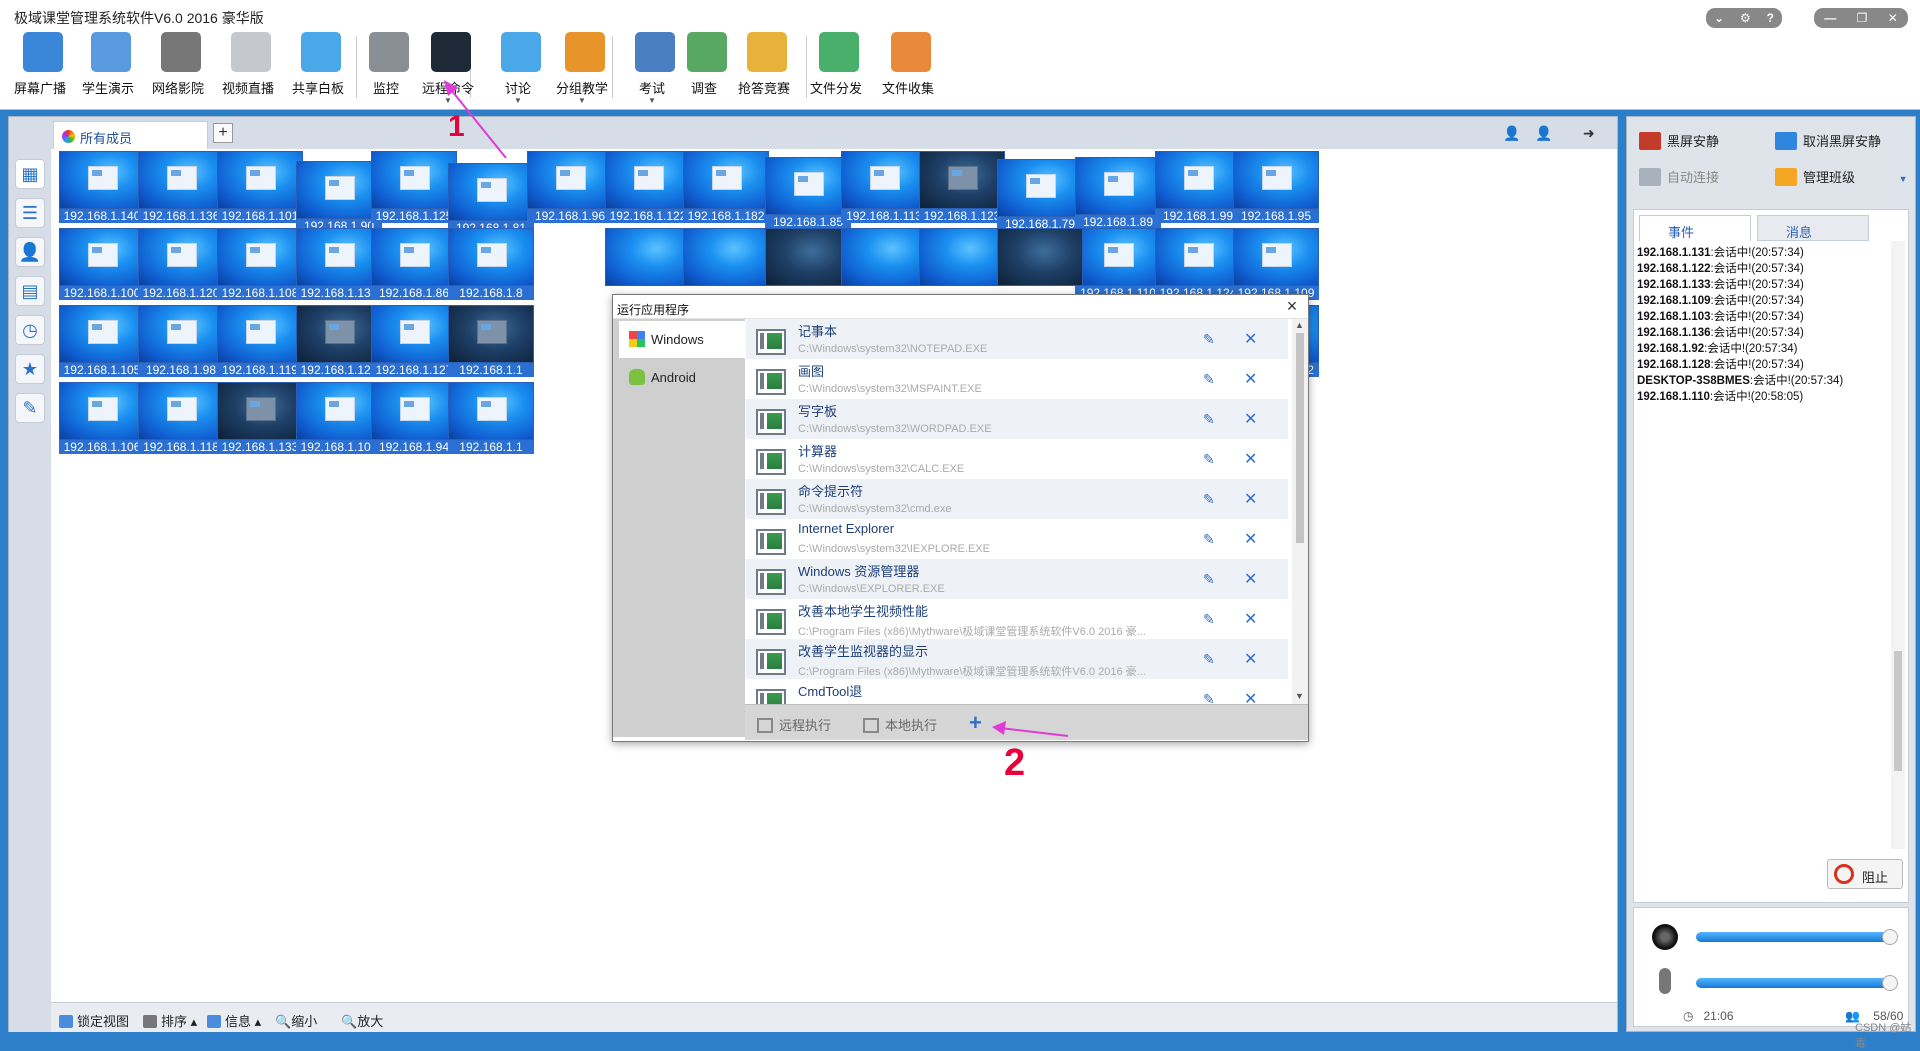  What do you see at coordinates (414, 341) in the screenshot?
I see `student-thumbnail: 192.168.1.127` at bounding box center [414, 341].